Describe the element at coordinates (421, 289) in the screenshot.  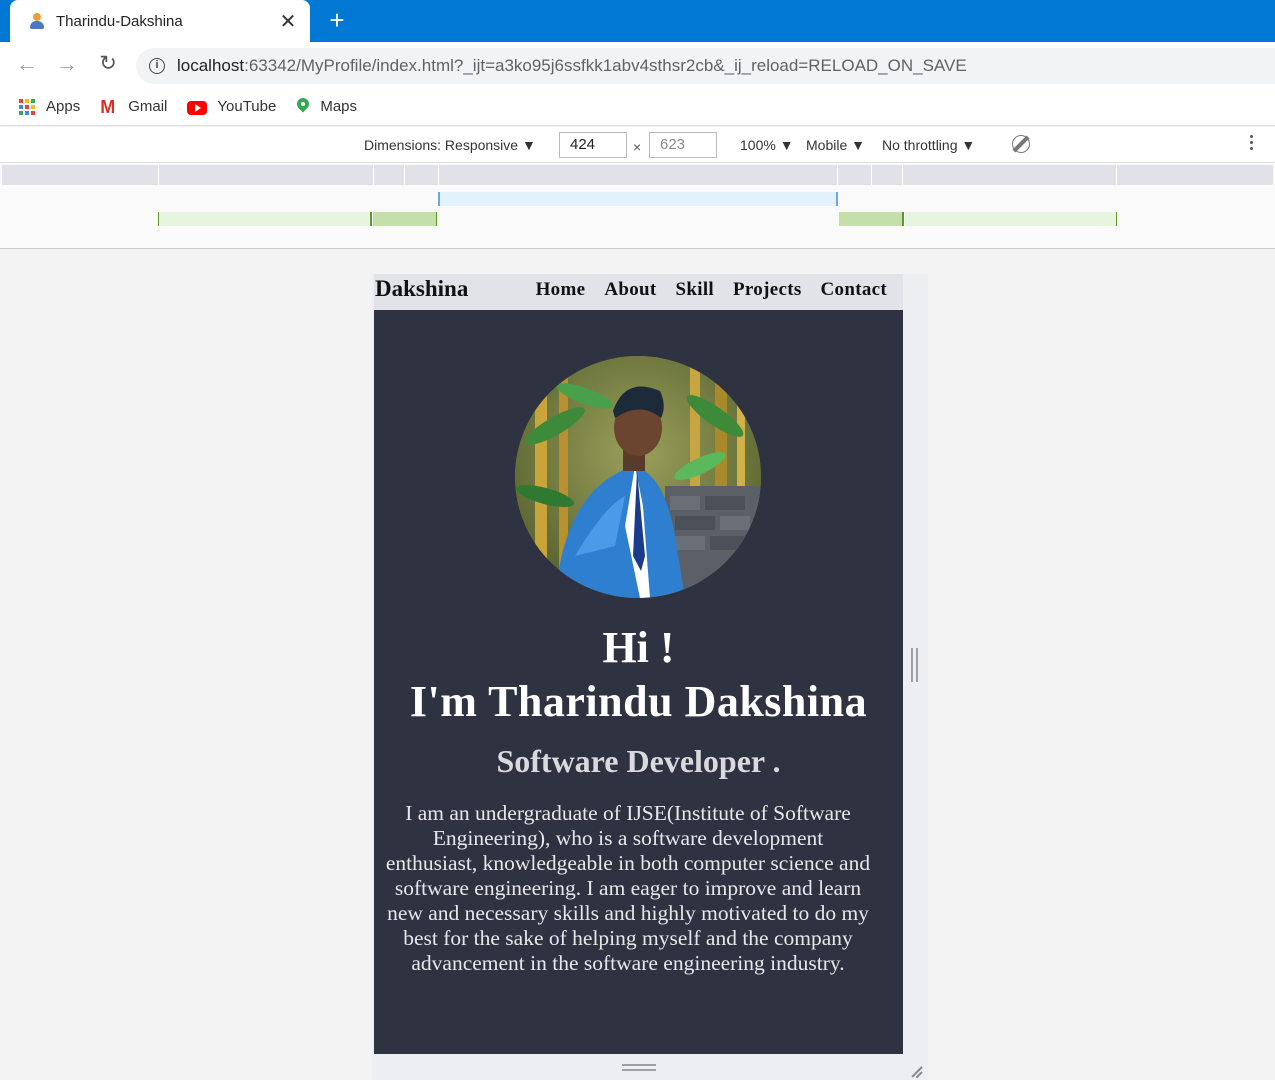
I see `site-brand: Dakshina` at that location.